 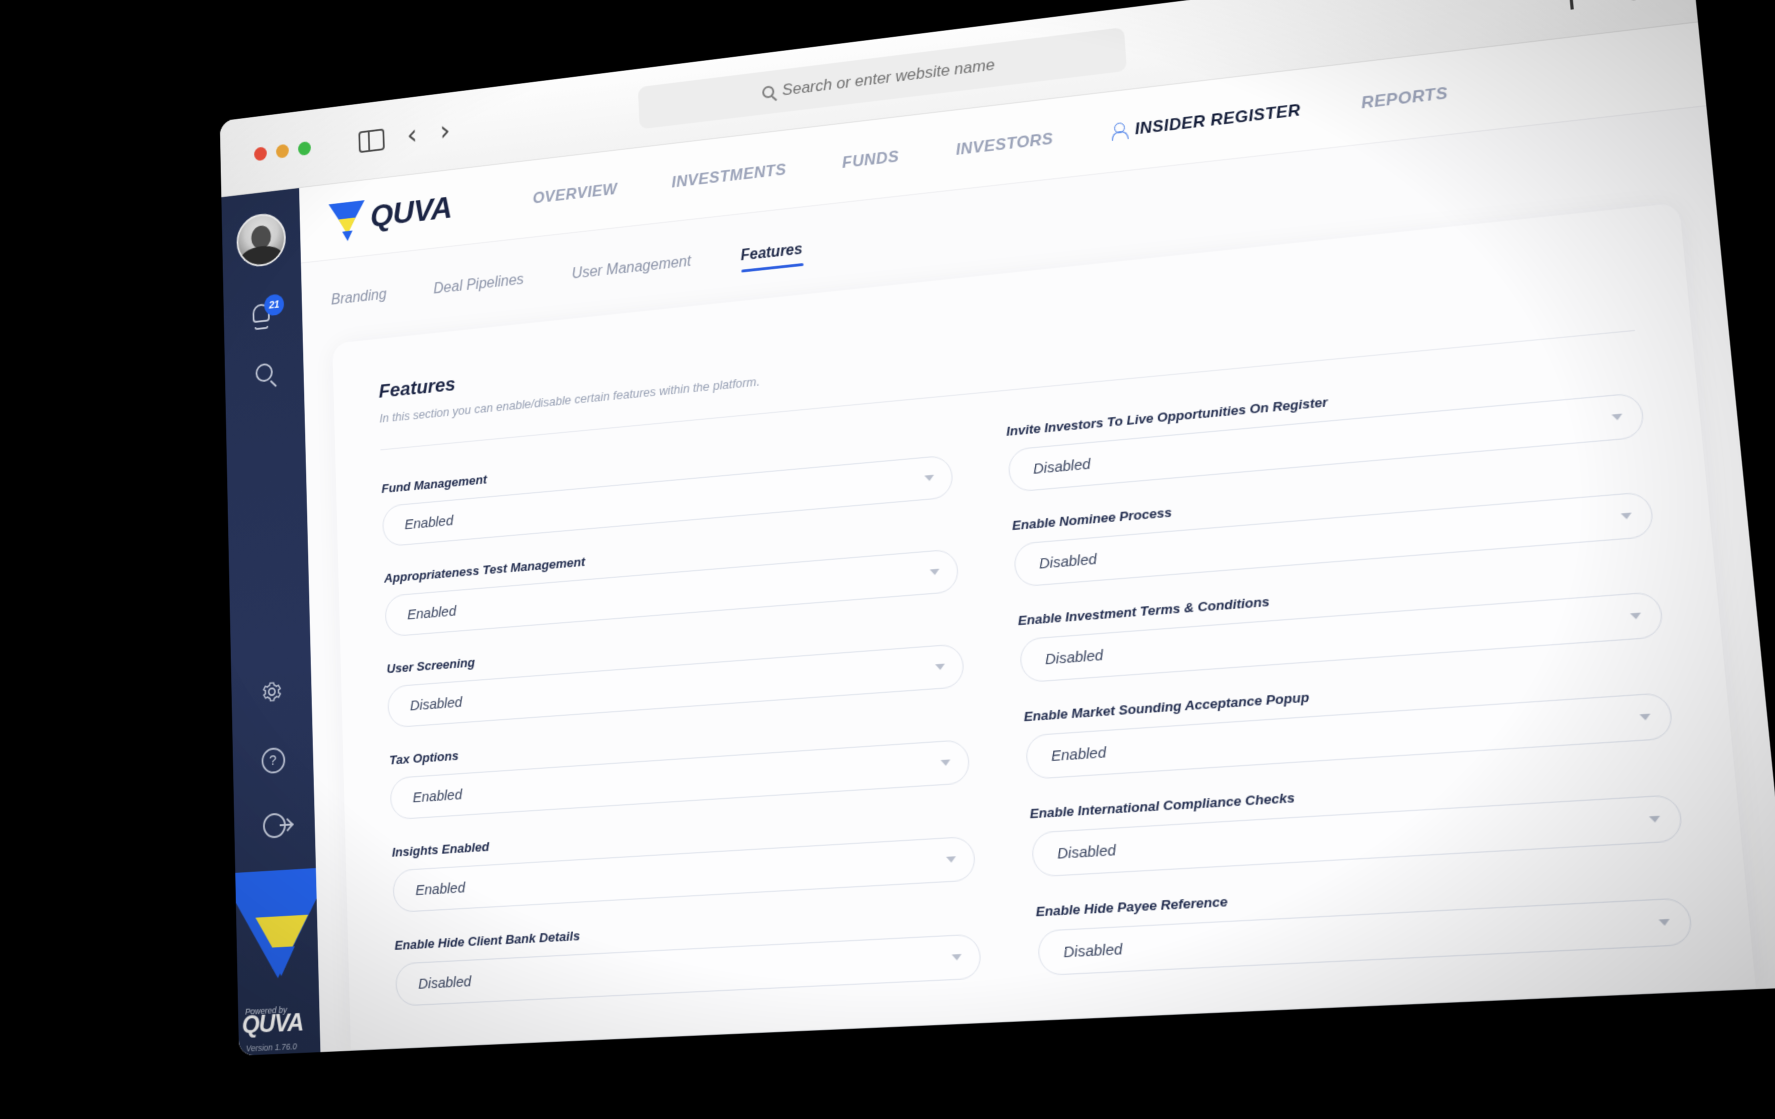 I want to click on field-enable-hide-payee-reference: Enable Hide Payee Reference Disabled, so click(x=1364, y=922).